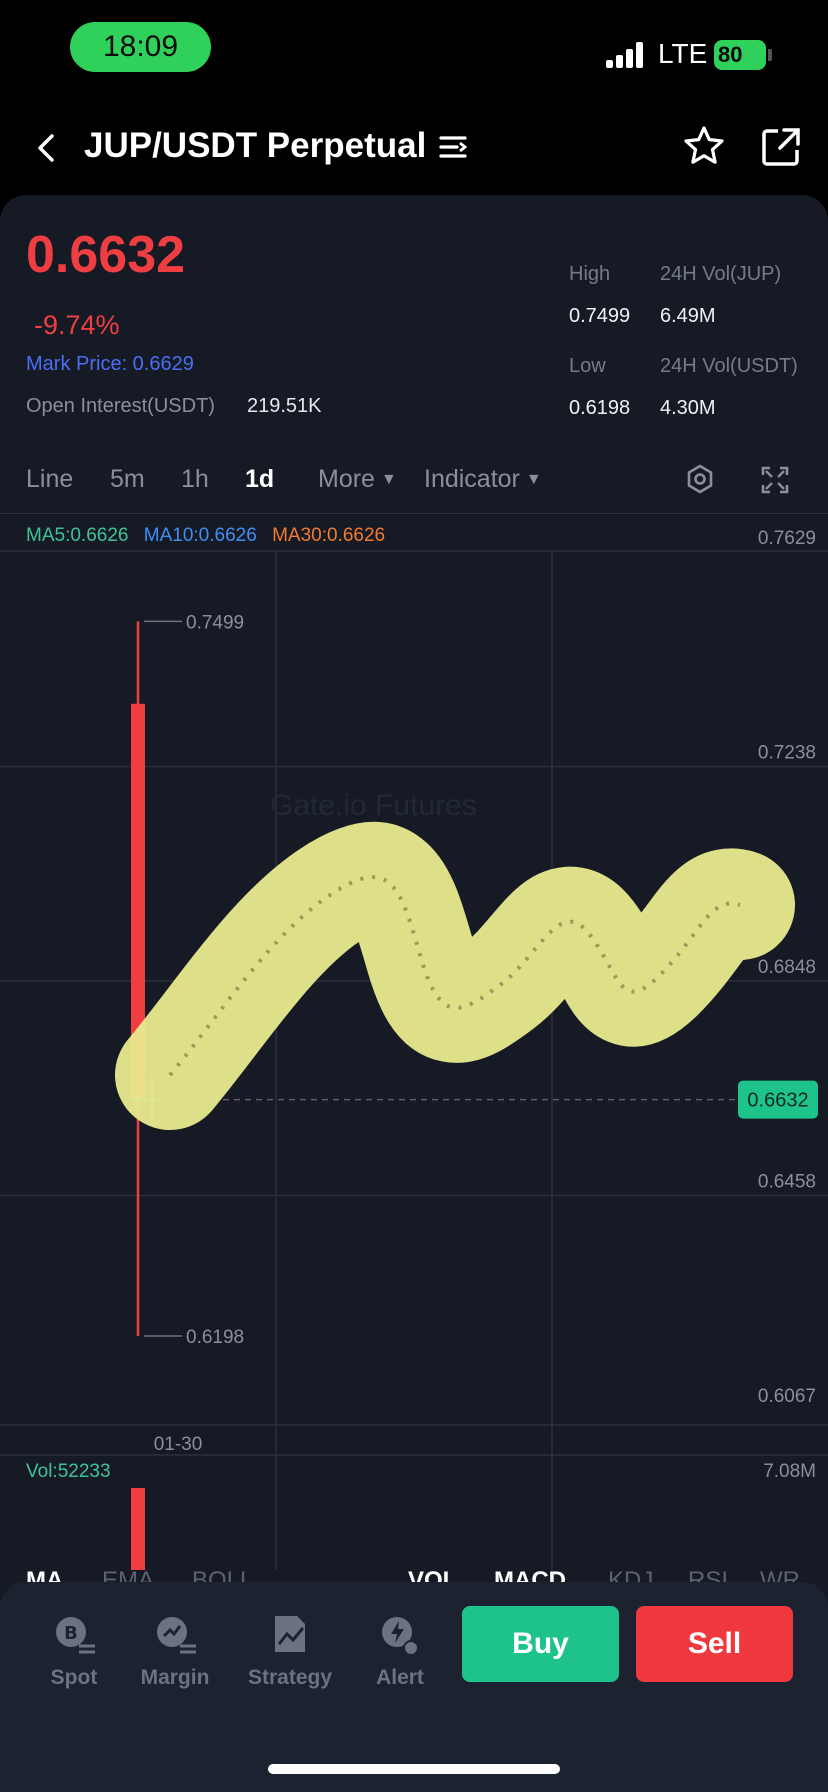 This screenshot has width=828, height=1792. What do you see at coordinates (714, 1644) in the screenshot?
I see `sell-button: Sell` at bounding box center [714, 1644].